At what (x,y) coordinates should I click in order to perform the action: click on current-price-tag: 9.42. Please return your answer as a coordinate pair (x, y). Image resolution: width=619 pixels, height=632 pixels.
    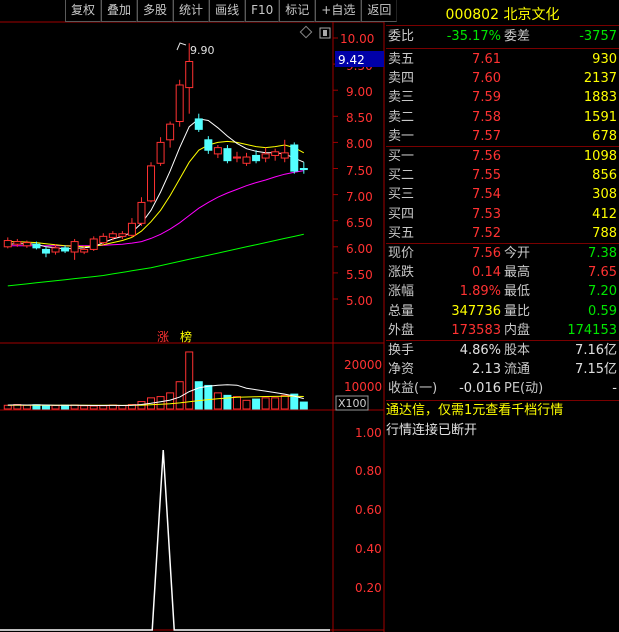
    Looking at the image, I should click on (351, 60).